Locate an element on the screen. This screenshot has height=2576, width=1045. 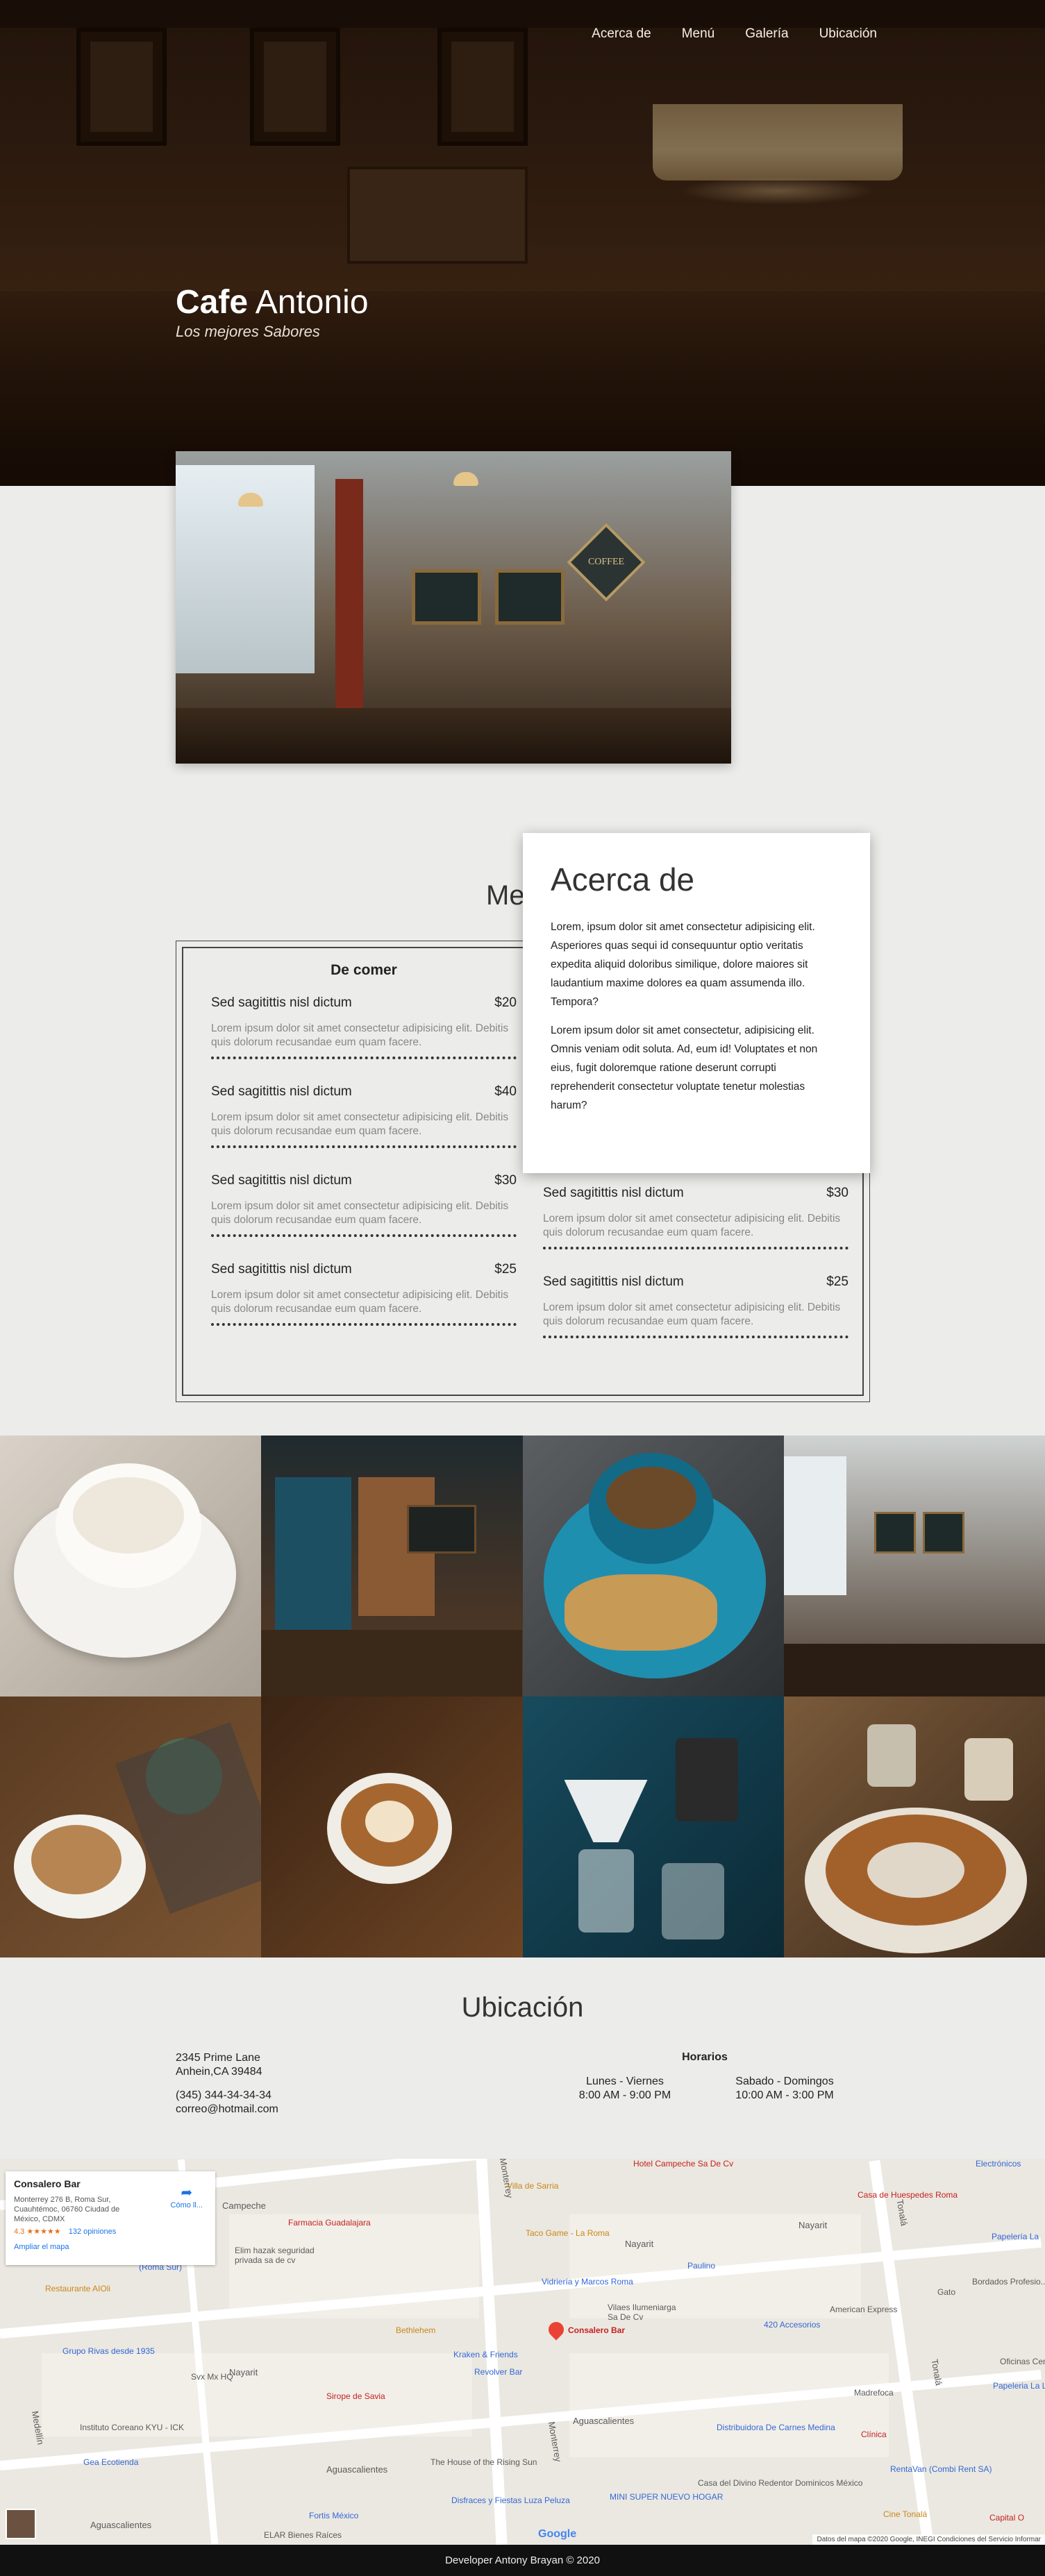
map-poi: Vidriería y Marcos Roma is located at coordinates (587, 2282).